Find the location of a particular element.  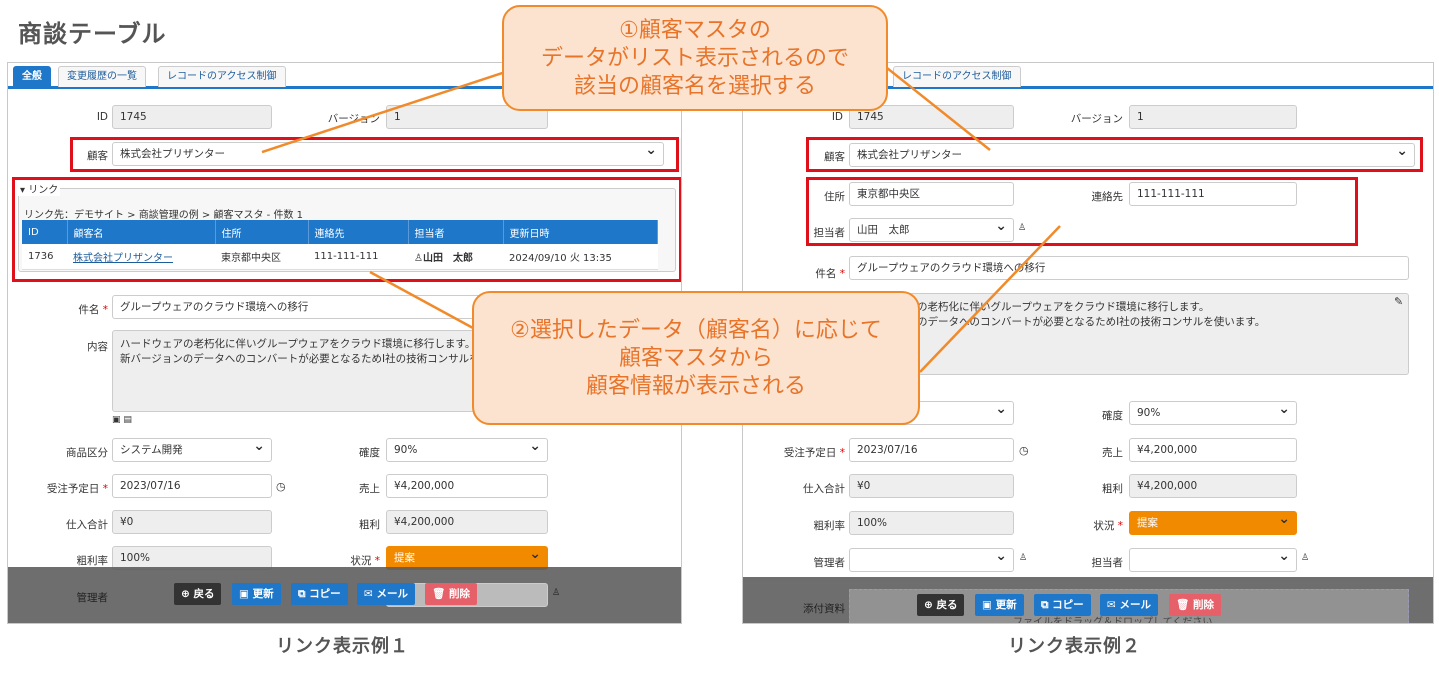

callout-2-line-2: 顧客マスタから is located at coordinates (695, 358).